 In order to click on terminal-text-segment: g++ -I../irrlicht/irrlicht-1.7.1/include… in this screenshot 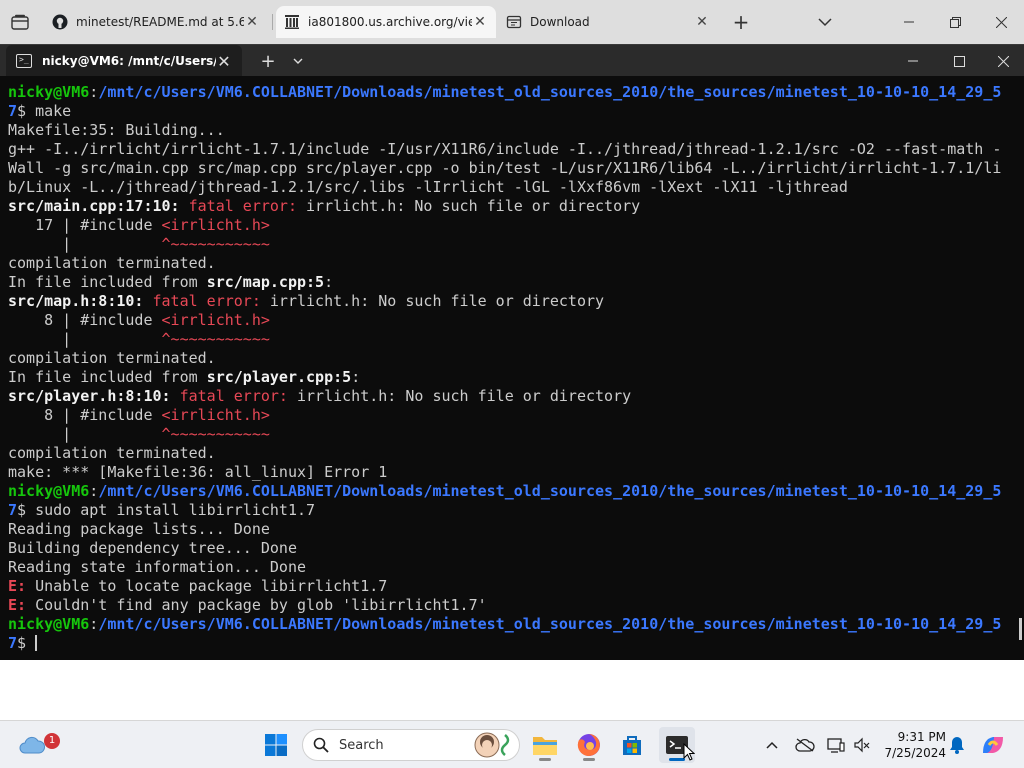, I will do `click(505, 149)`.